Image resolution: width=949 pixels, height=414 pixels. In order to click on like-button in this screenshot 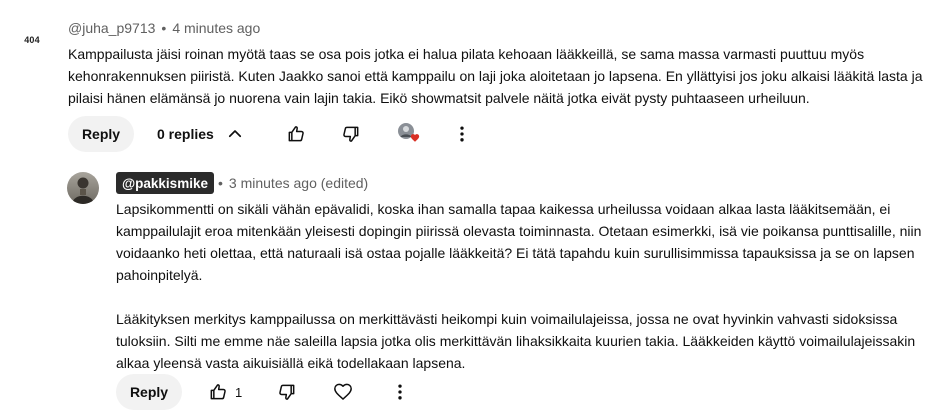, I will do `click(296, 134)`.